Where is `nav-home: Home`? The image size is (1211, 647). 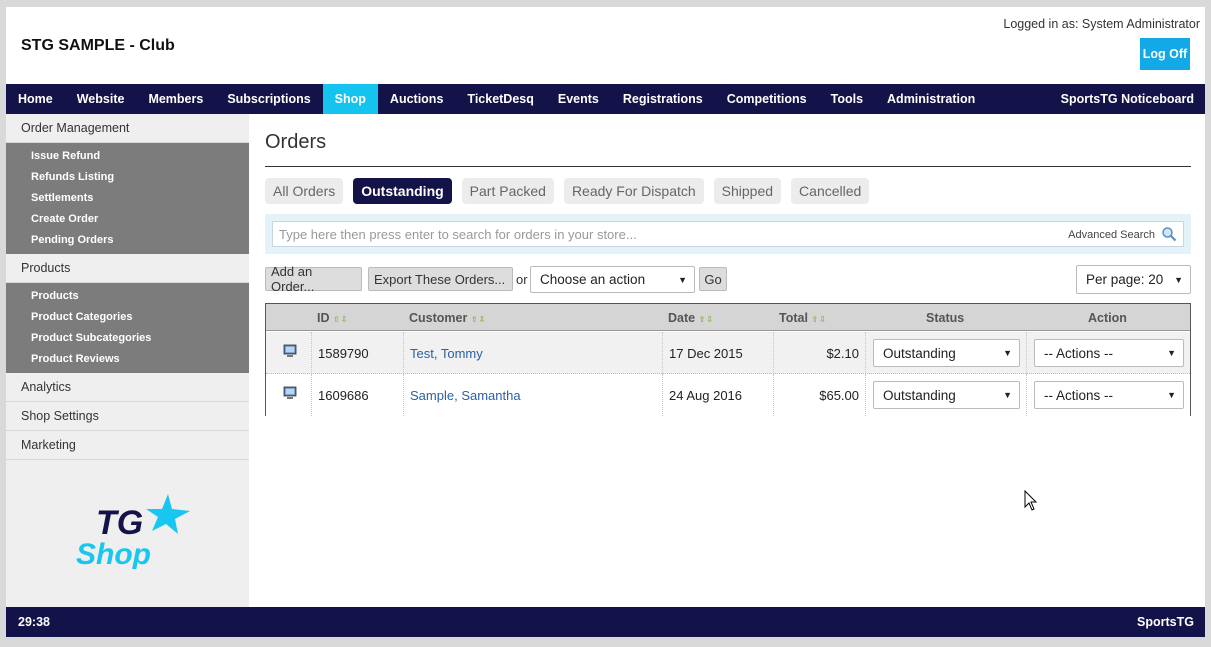 nav-home: Home is located at coordinates (35, 99).